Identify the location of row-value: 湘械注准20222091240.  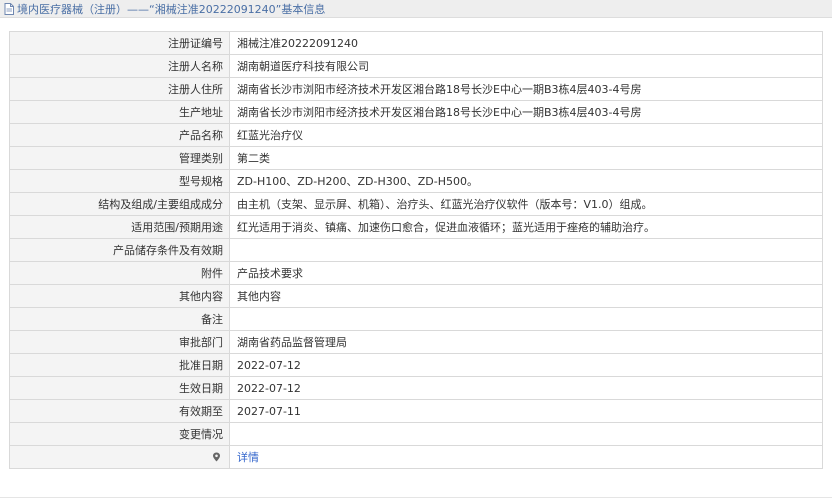
(526, 43).